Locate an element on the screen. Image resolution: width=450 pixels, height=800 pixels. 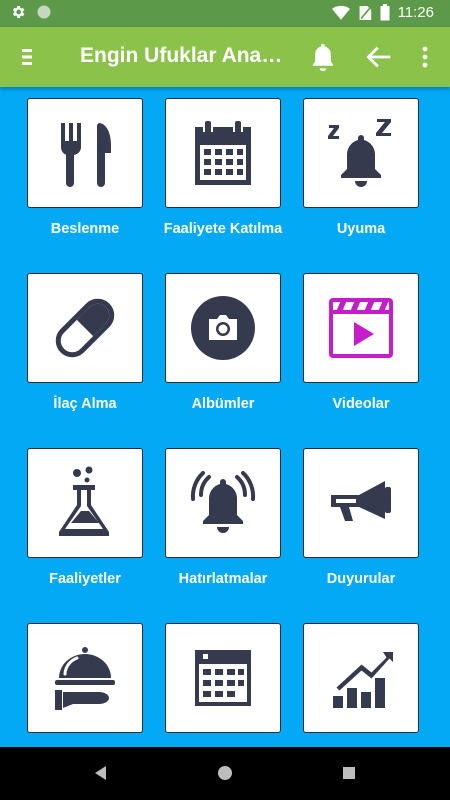
ringing-bell-icon is located at coordinates (223, 502).